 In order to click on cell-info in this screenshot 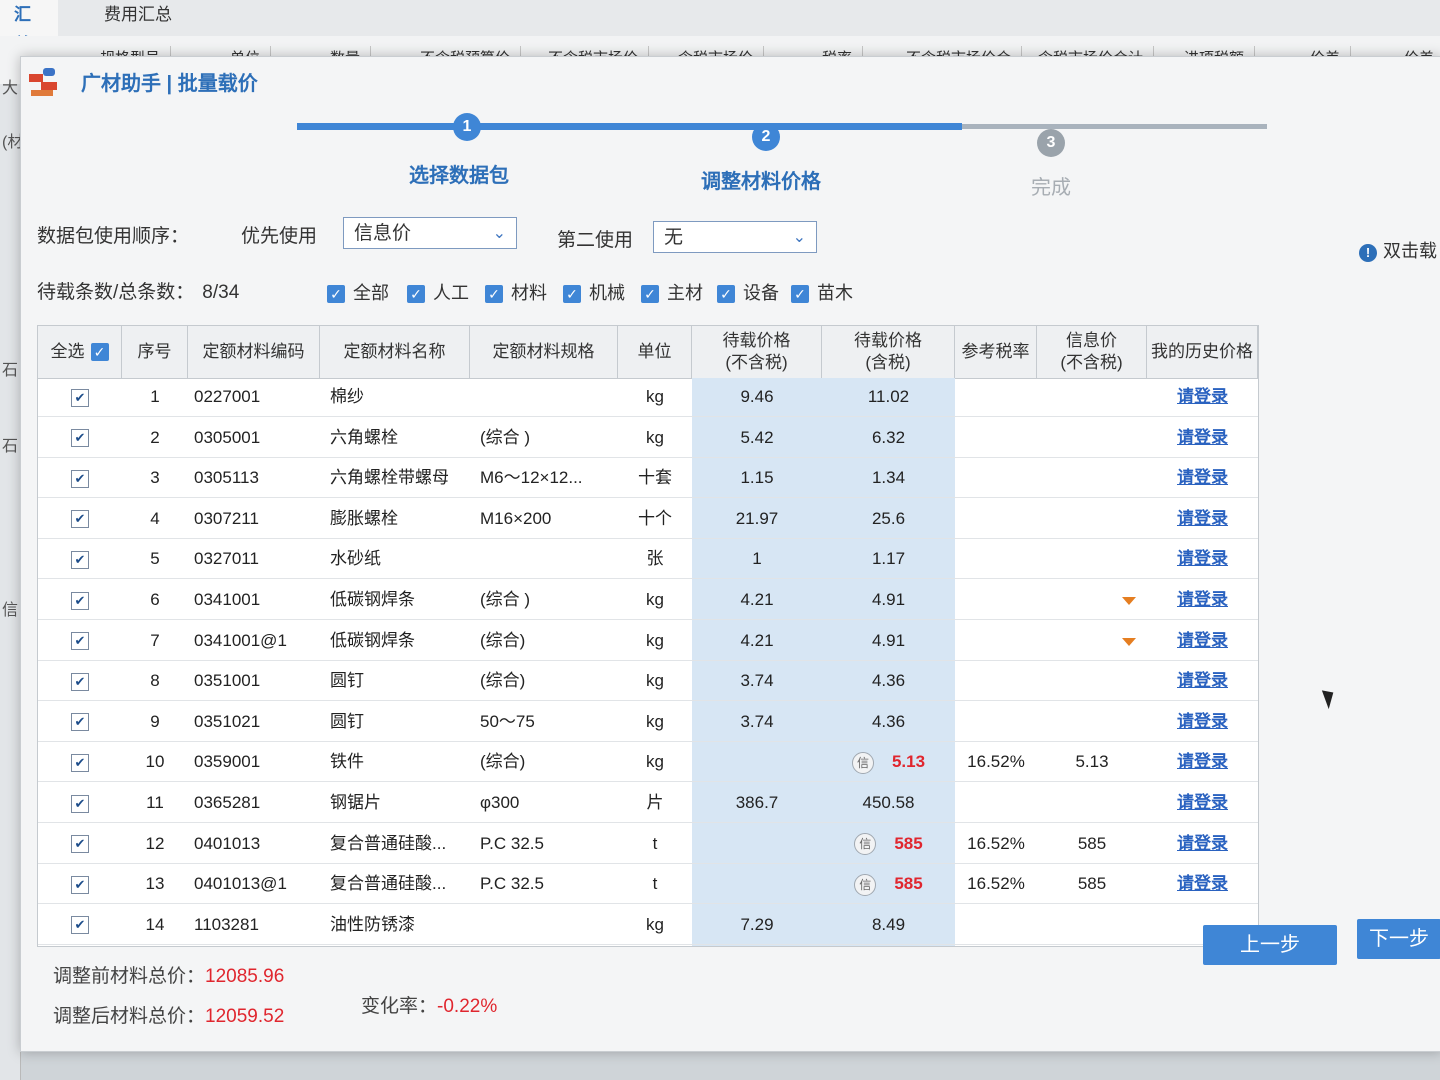, I will do `click(1092, 803)`.